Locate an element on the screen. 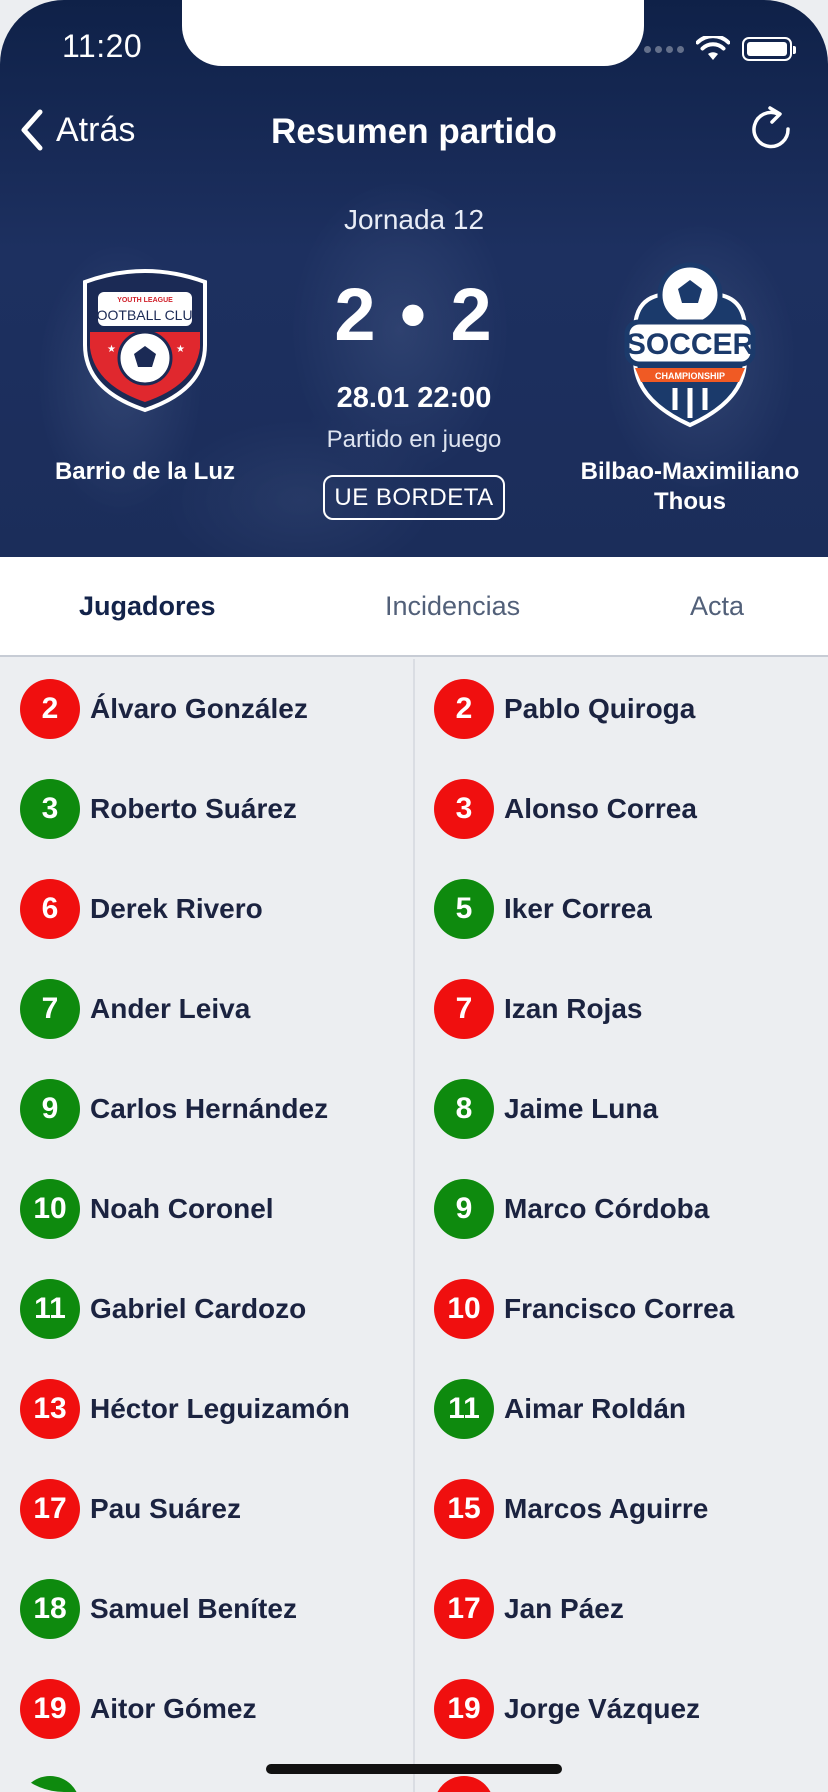 This screenshot has width=828, height=1792. away-logo-text: SOCCER is located at coordinates (690, 344).